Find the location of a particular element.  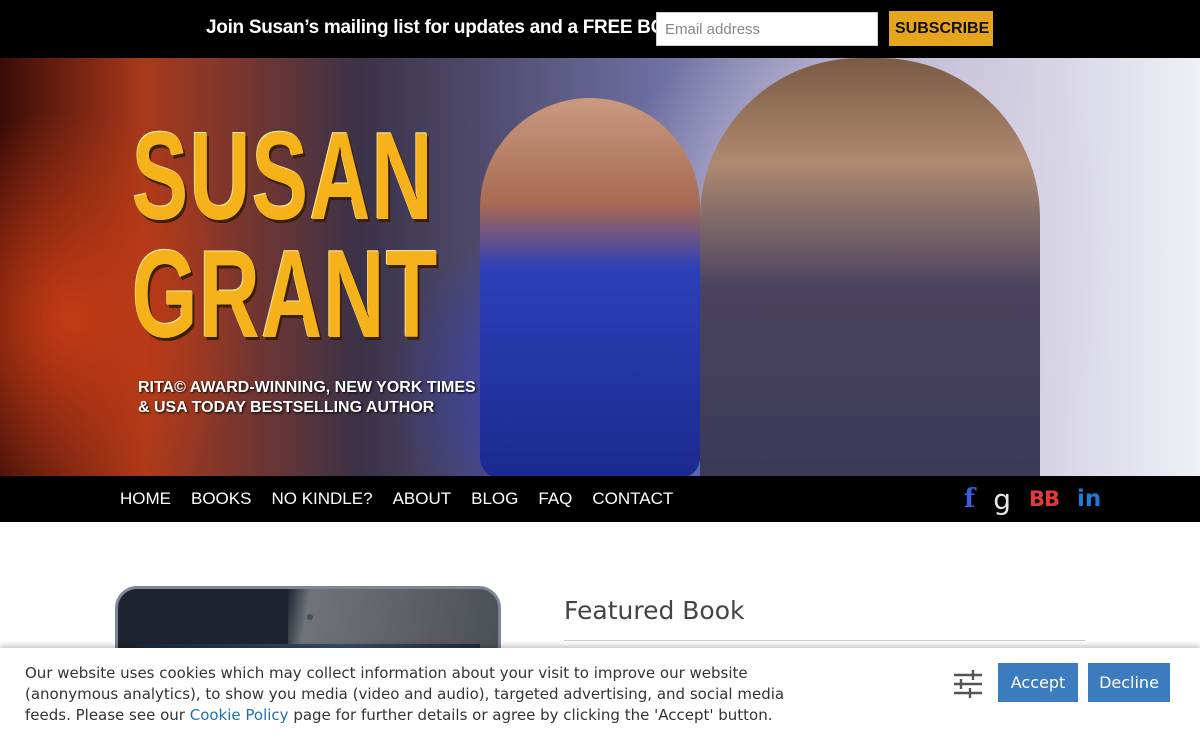

bookbub-icon: BB is located at coordinates (1044, 499).